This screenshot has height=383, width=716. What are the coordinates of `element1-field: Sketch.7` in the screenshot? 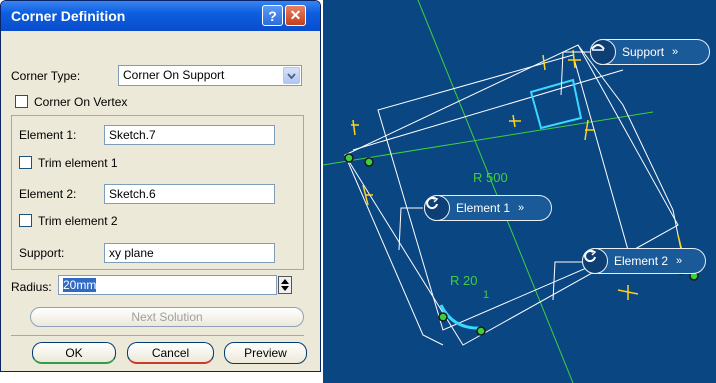 It's located at (189, 135).